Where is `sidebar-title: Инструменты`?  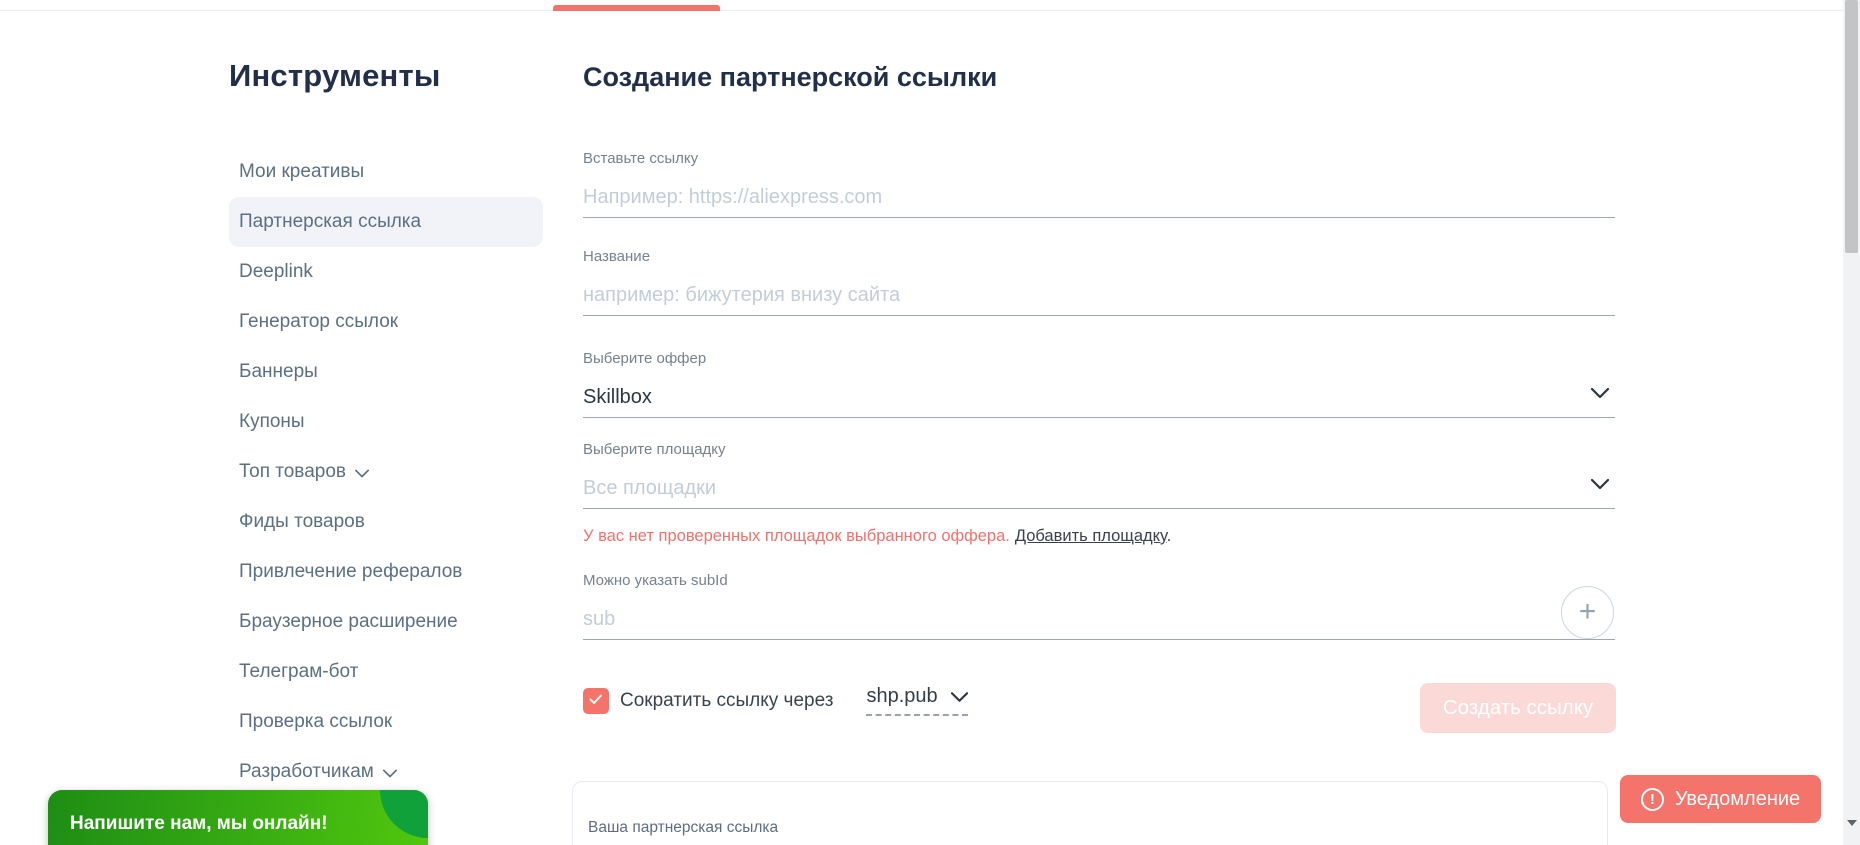
sidebar-title: Инструменты is located at coordinates (335, 75).